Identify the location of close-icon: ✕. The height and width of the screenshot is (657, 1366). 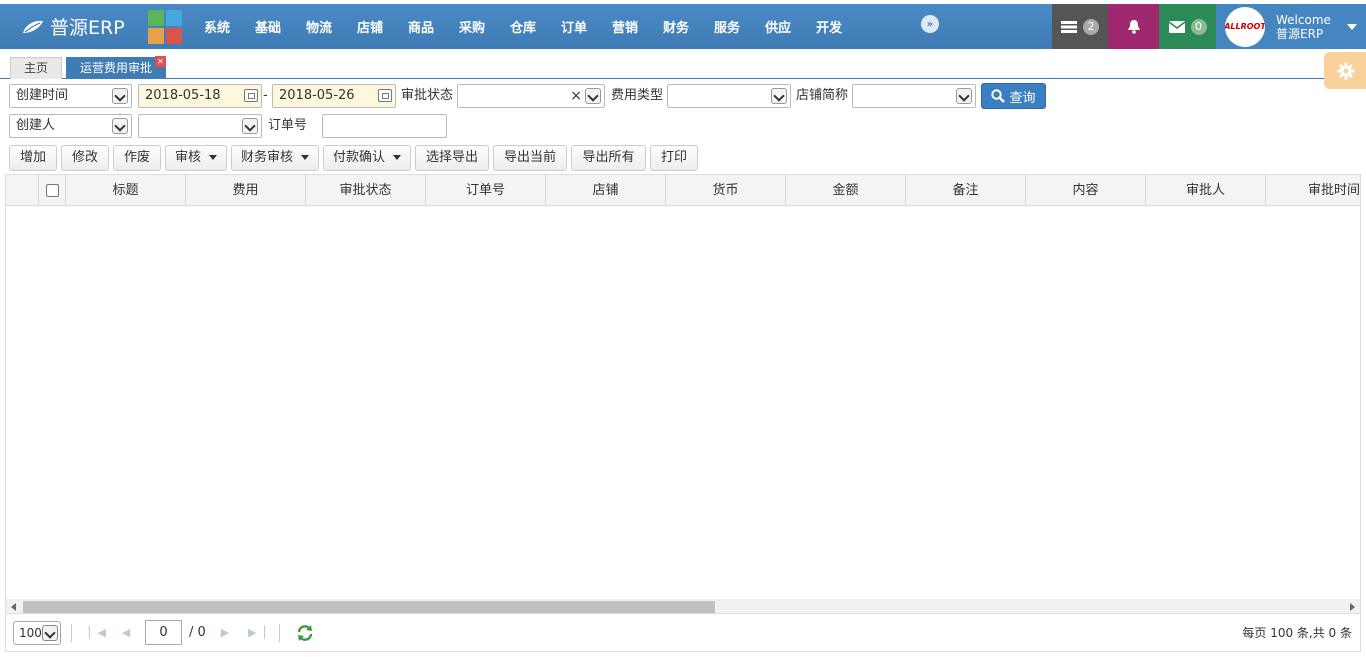
(160, 61).